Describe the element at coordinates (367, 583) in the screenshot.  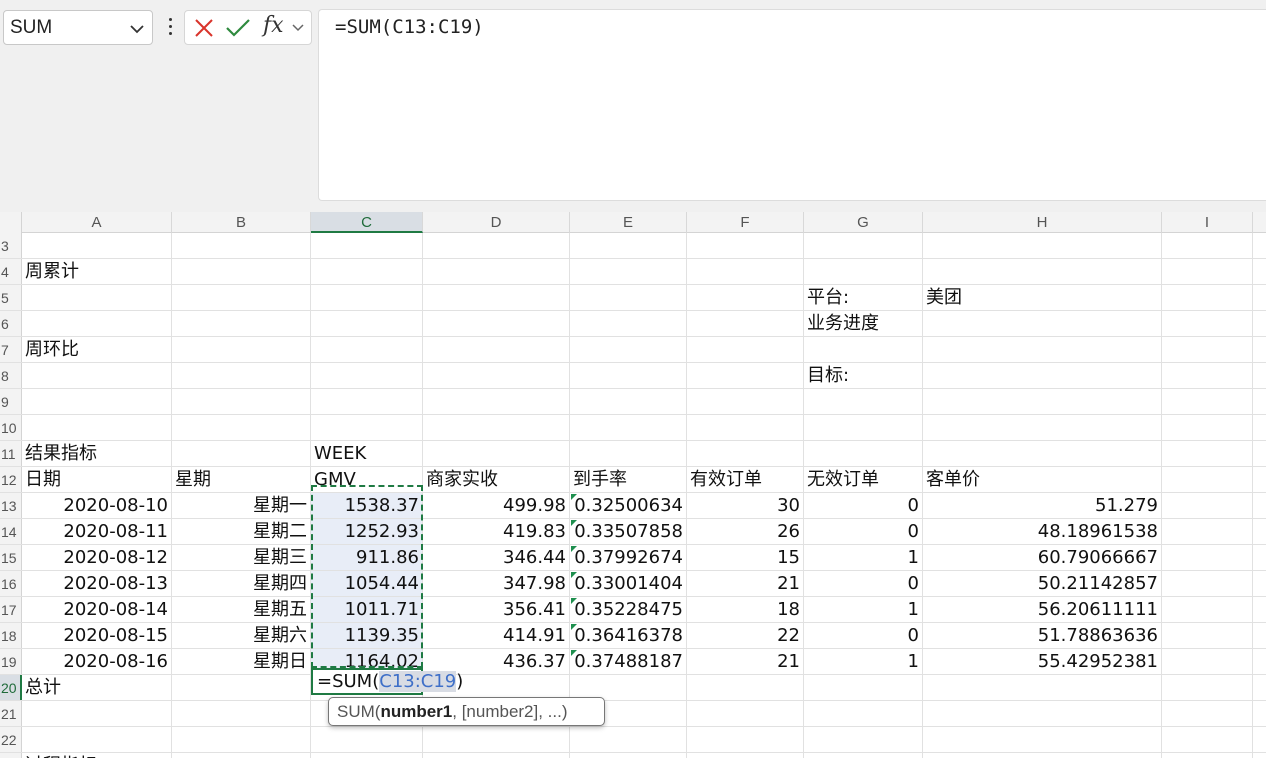
I see `cell-c16: 1054.44` at that location.